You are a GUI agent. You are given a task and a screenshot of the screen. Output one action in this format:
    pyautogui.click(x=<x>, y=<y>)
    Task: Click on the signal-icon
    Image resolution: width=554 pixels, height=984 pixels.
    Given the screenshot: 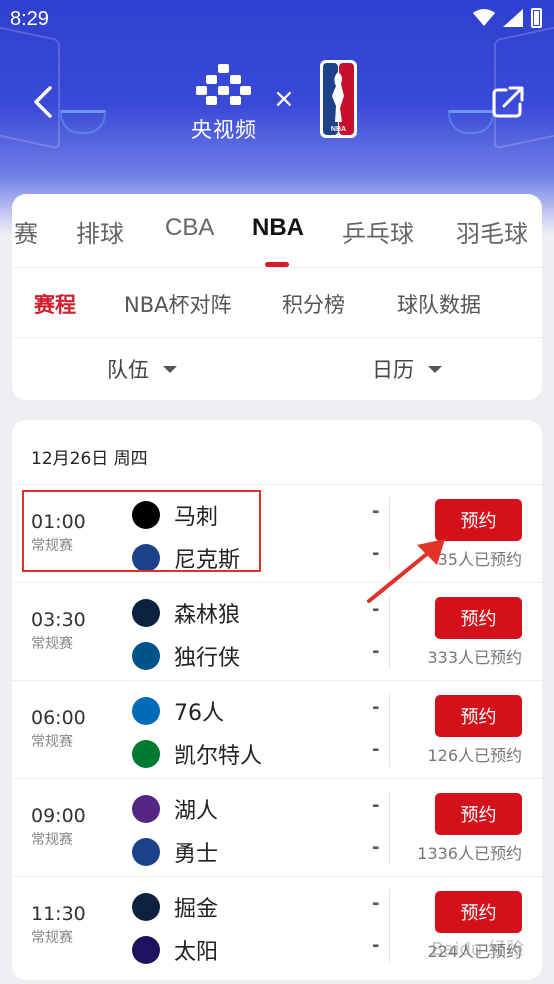 What is the action you would take?
    pyautogui.click(x=513, y=18)
    